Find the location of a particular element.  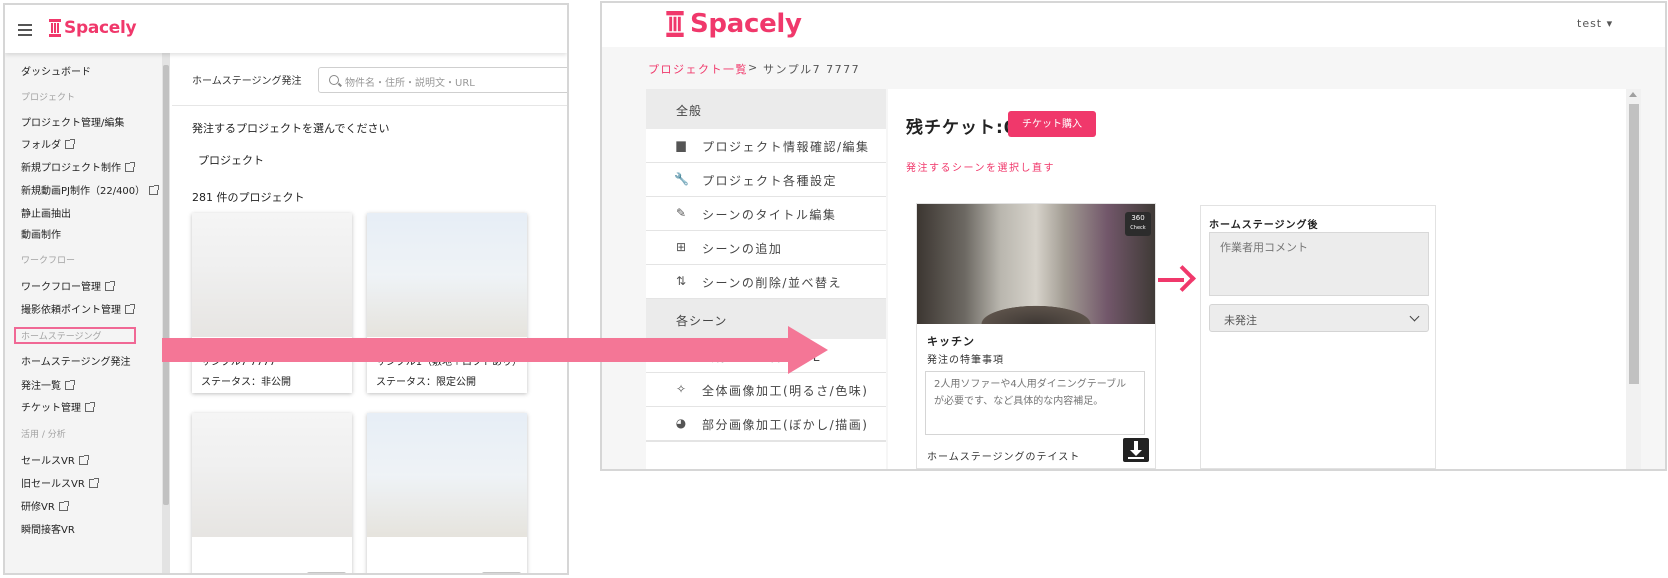

view-360-icon: 360 Check is located at coordinates (1138, 224).